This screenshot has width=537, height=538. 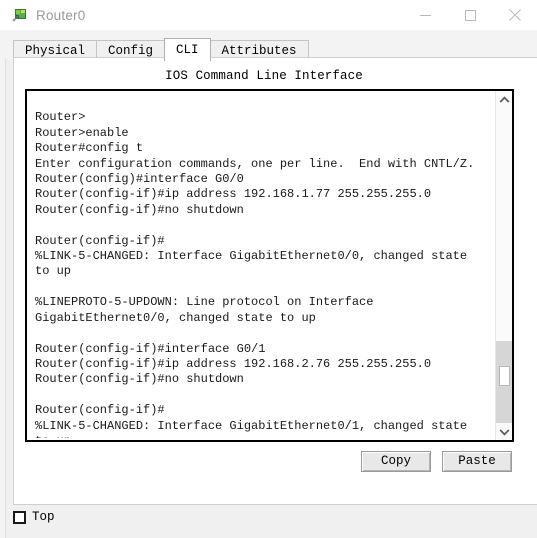 I want to click on scrollbar-thumb, so click(x=504, y=376).